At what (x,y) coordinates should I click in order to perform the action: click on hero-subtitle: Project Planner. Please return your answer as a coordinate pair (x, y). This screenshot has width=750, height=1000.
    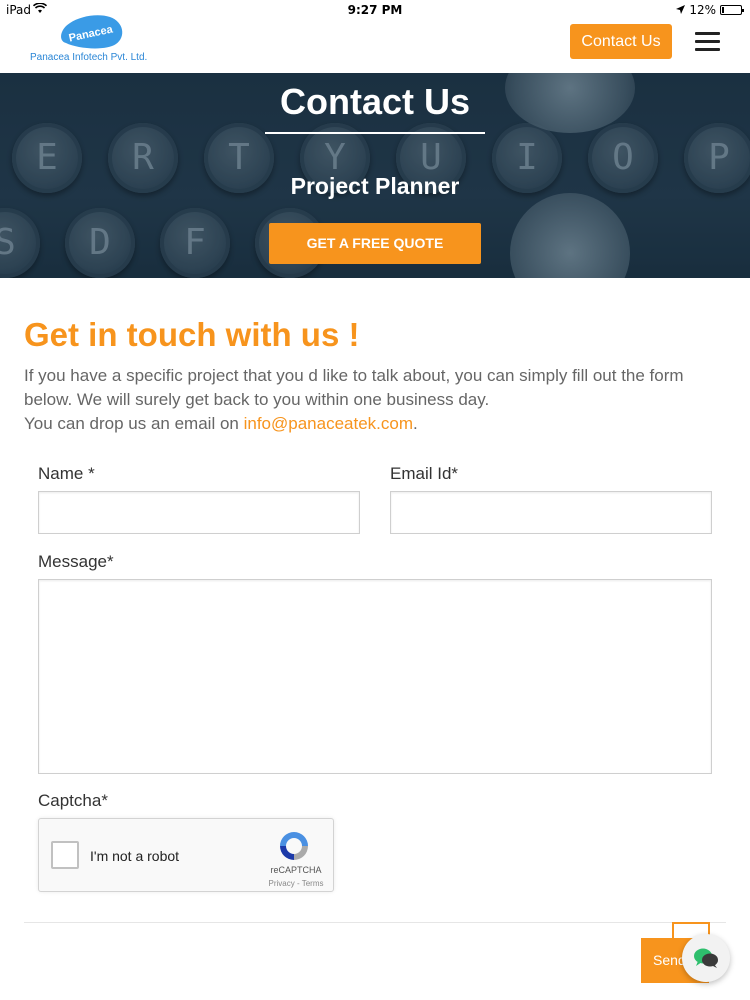
    Looking at the image, I should click on (375, 186).